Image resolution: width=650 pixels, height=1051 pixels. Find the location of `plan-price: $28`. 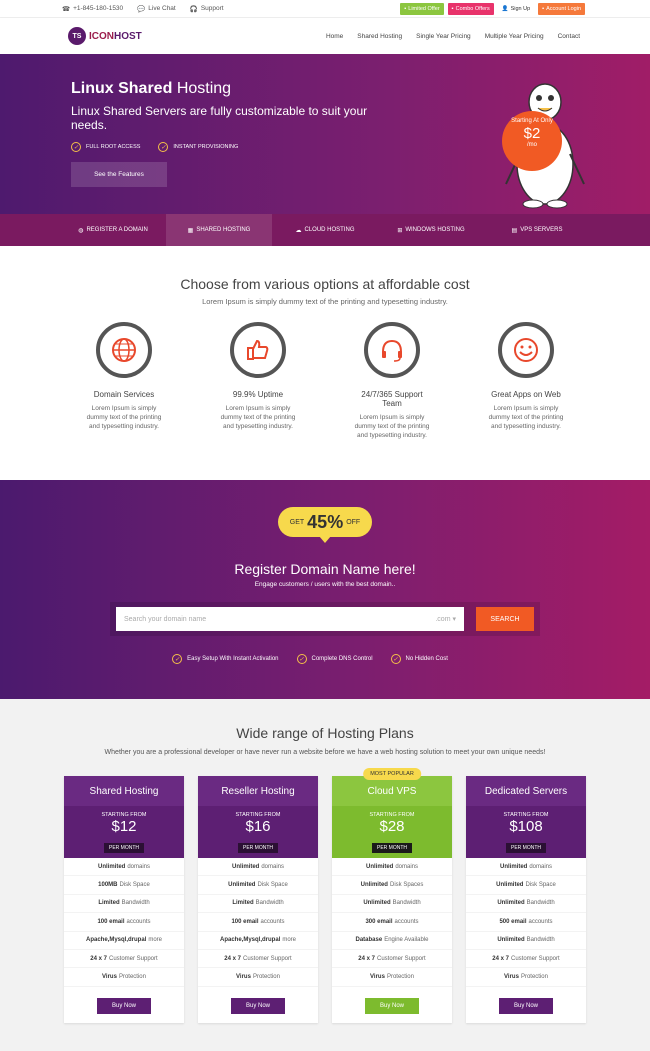

plan-price: $28 is located at coordinates (392, 826).